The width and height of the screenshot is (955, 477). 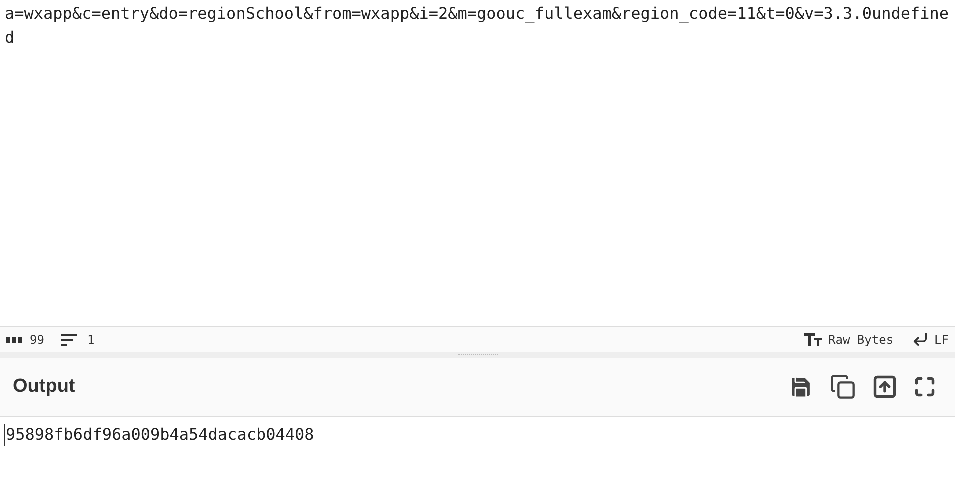 What do you see at coordinates (14, 339) in the screenshot?
I see `character-count-icon` at bounding box center [14, 339].